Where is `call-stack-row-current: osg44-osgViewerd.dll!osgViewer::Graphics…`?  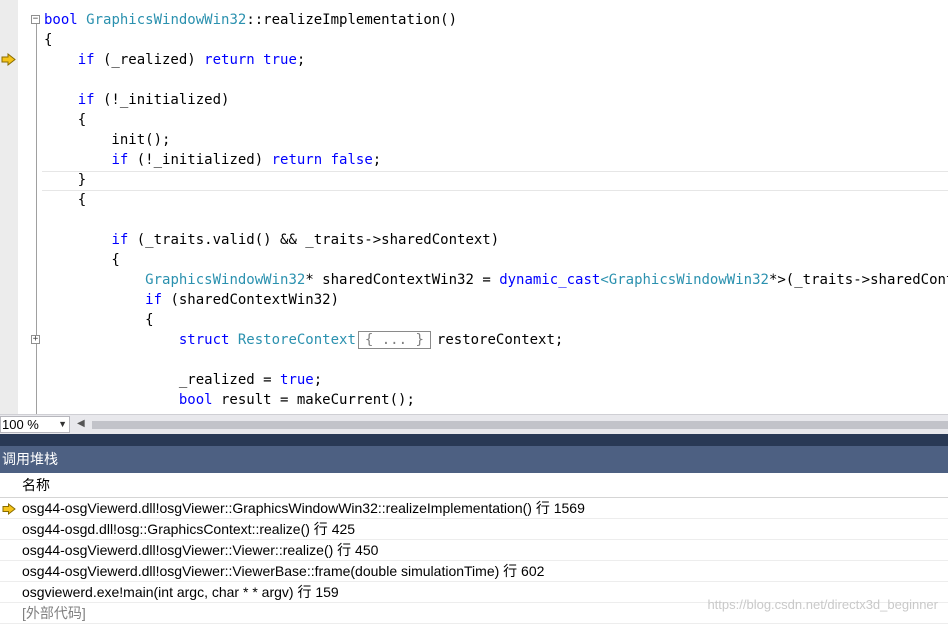
call-stack-row-current: osg44-osgViewerd.dll!osgViewer::Graphics… is located at coordinates (474, 508).